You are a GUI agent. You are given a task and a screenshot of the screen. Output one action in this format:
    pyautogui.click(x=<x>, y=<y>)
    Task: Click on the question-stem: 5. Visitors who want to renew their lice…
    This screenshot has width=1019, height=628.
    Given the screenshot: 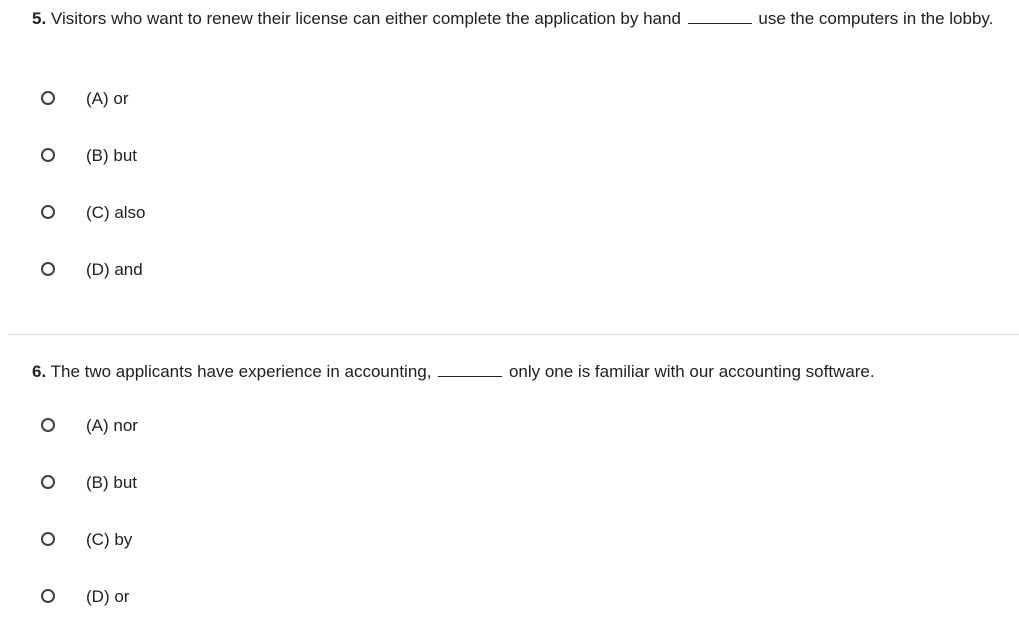 What is the action you would take?
    pyautogui.click(x=519, y=19)
    